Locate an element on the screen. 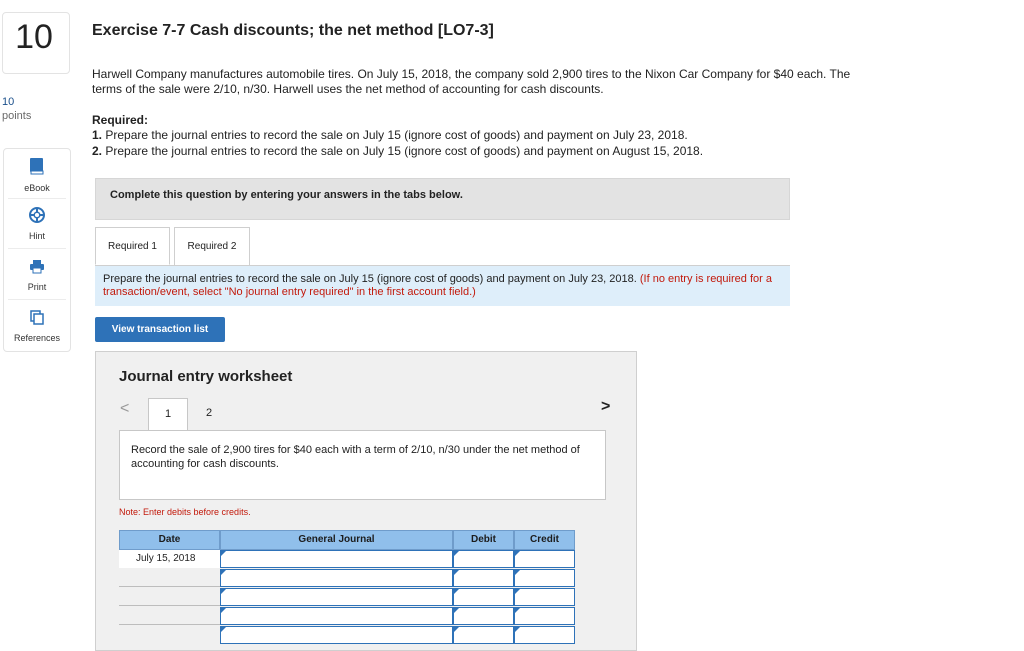 This screenshot has height=651, width=1024. print-label: Print is located at coordinates (37, 287).